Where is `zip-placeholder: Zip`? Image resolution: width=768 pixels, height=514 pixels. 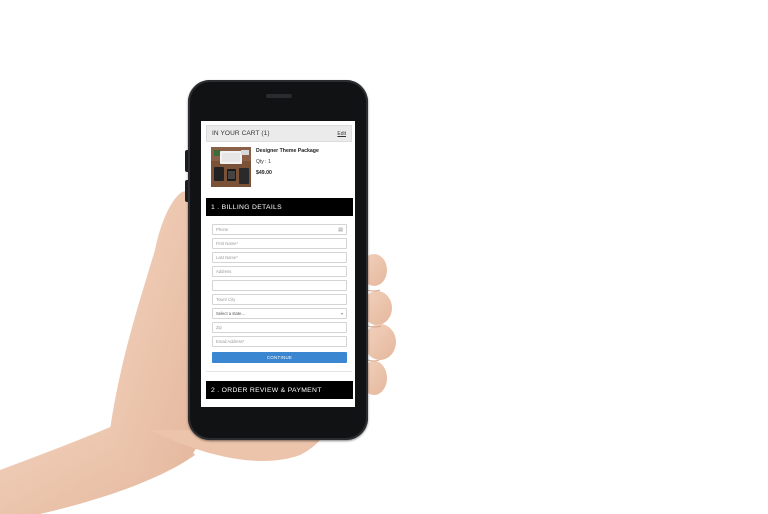 zip-placeholder: Zip is located at coordinates (219, 327).